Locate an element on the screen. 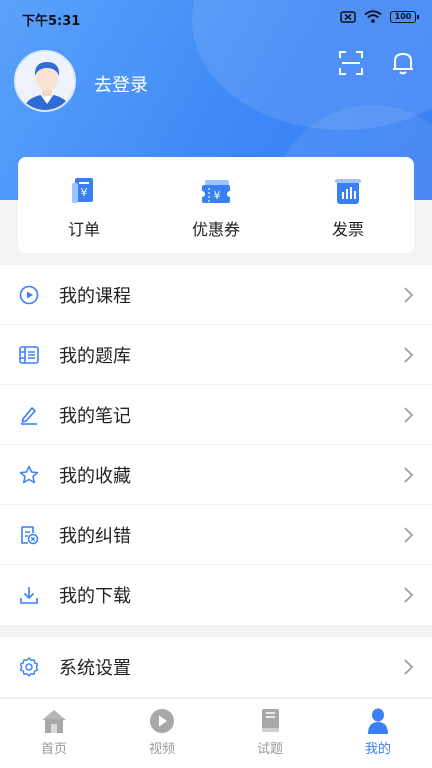 This screenshot has width=432, height=768. battery-icon: 100 is located at coordinates (404, 16).